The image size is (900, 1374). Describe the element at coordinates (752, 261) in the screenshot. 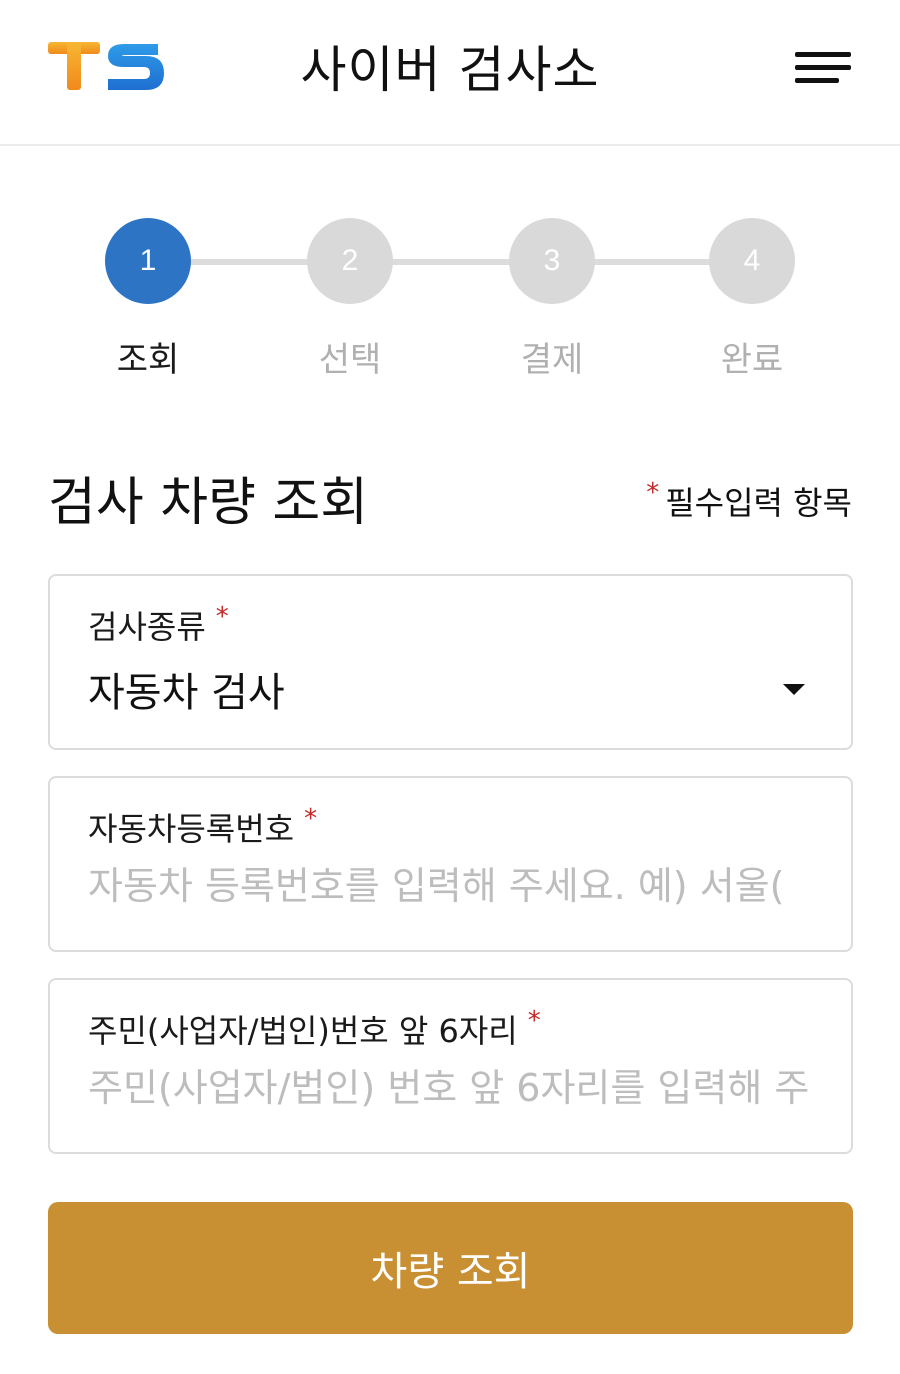

I see `step-number: 4` at that location.